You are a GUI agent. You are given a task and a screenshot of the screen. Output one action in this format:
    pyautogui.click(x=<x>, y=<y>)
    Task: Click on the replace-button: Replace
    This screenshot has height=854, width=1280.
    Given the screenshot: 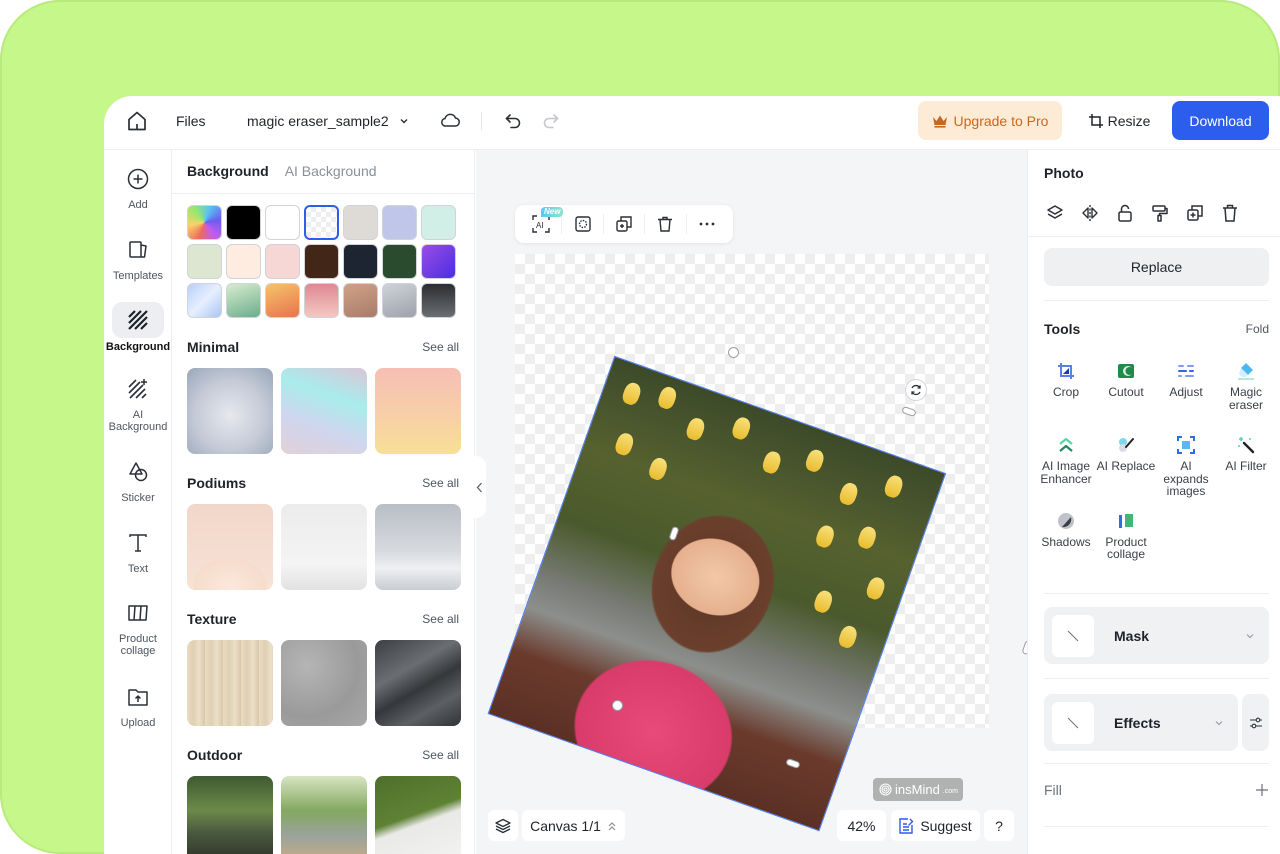 What is the action you would take?
    pyautogui.click(x=1156, y=267)
    